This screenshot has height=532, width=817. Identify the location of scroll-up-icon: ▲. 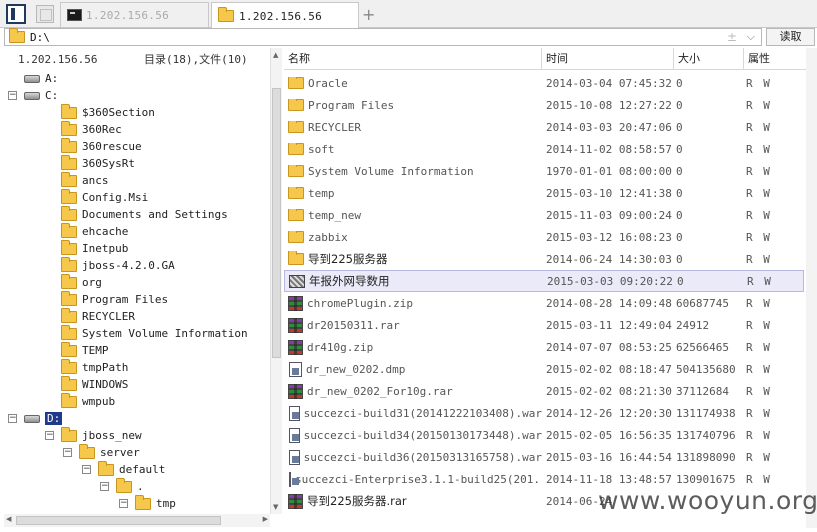
(275, 55).